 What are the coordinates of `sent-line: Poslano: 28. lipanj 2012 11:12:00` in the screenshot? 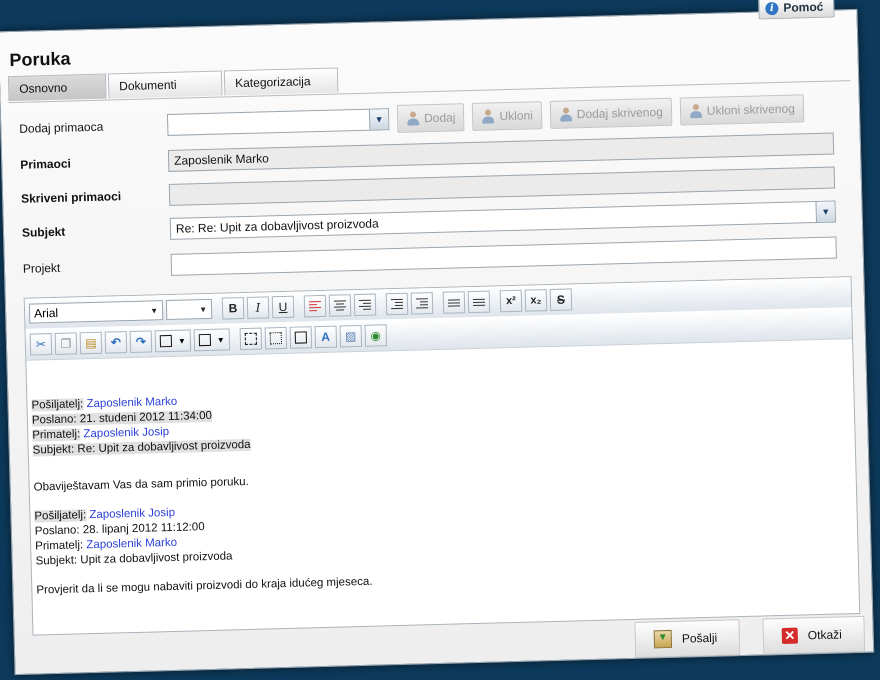 It's located at (119, 529).